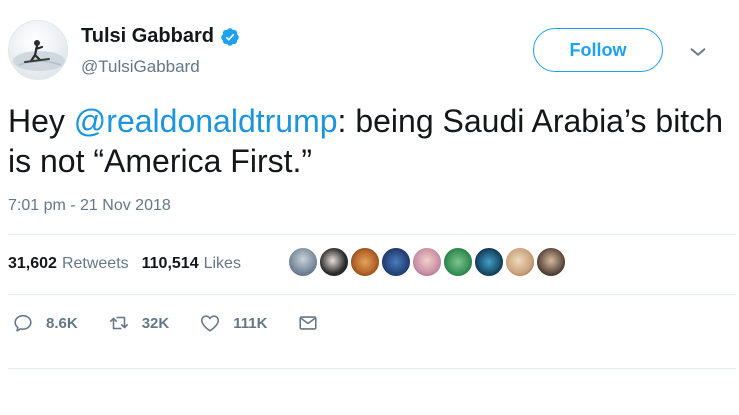 The height and width of the screenshot is (415, 739). I want to click on tweet-stats: 31,602 Retweets 110,514 Likes, so click(131, 264).